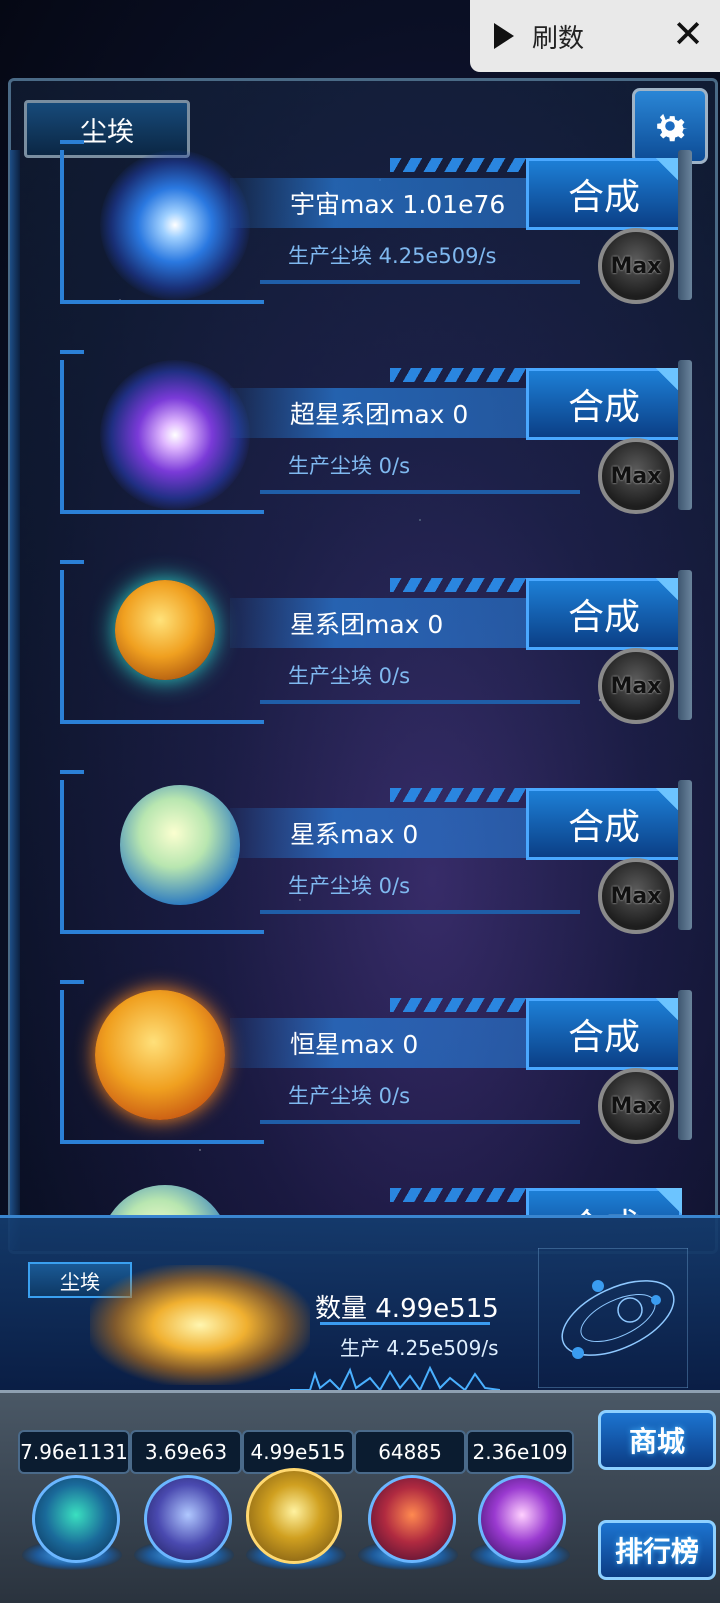 This screenshot has height=1603, width=720. I want to click on orbit-diagram-icon, so click(613, 1318).